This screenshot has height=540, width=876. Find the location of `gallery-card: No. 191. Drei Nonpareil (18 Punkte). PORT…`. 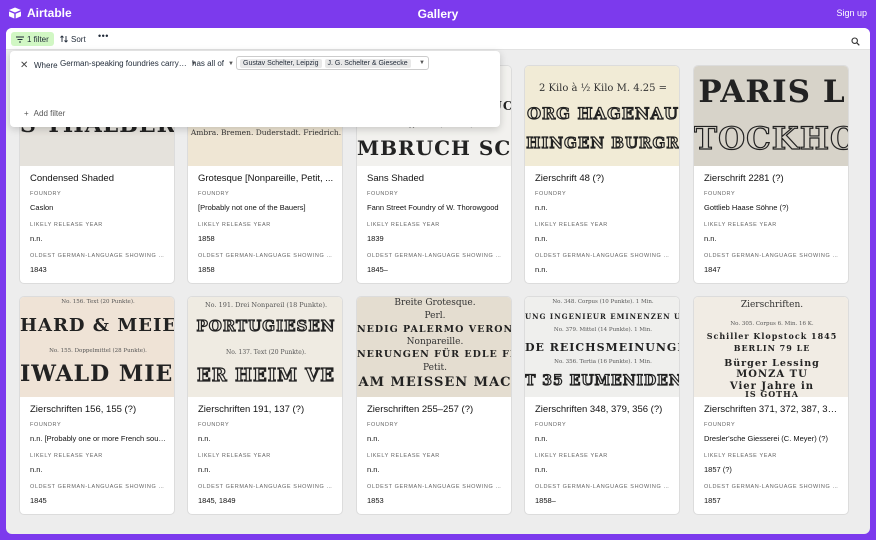

gallery-card: No. 191. Drei Nonpareil (18 Punkte). PORT… is located at coordinates (265, 405).